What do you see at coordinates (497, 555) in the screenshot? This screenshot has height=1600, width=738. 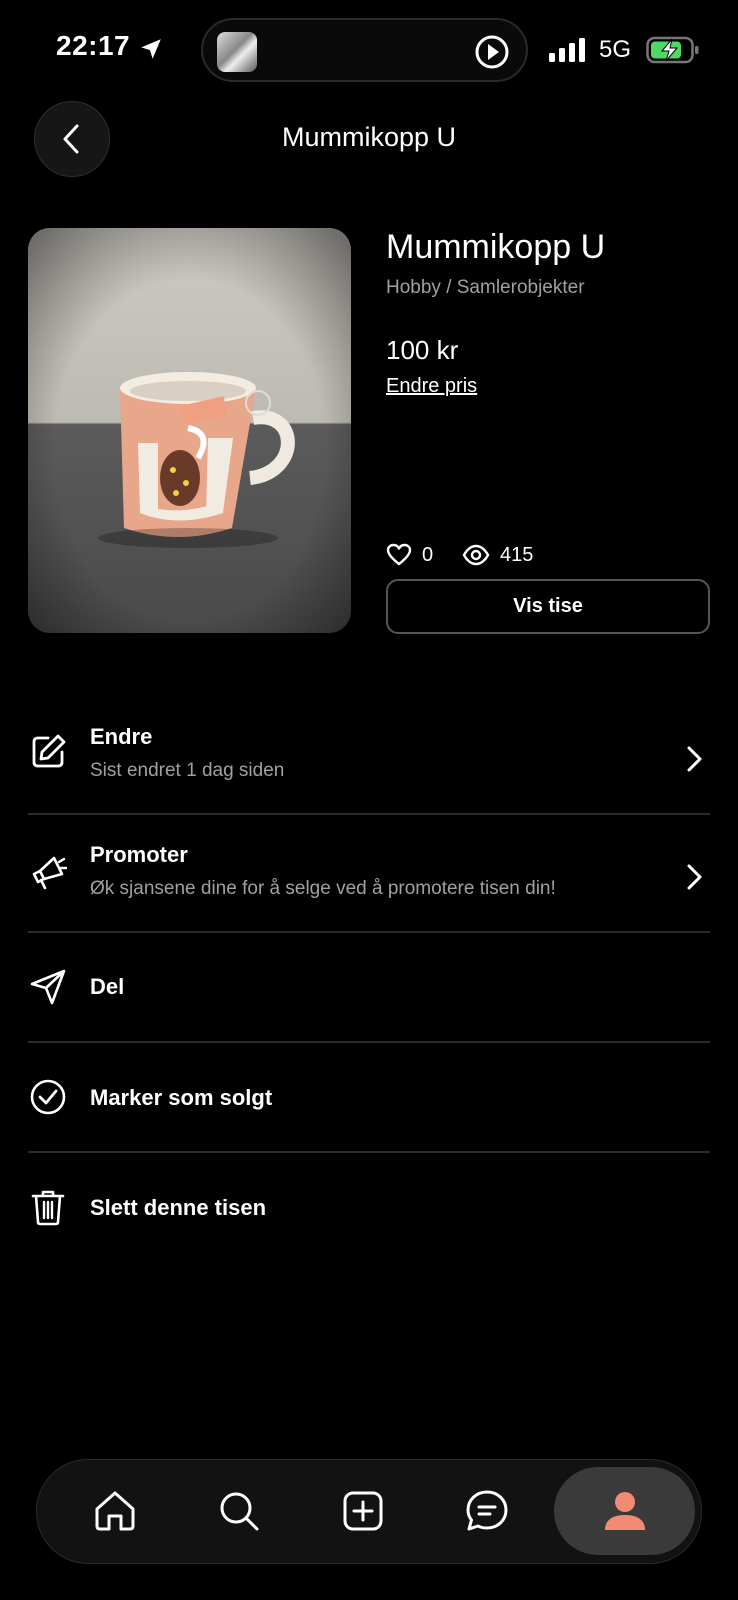 I see `views-stat: 415` at bounding box center [497, 555].